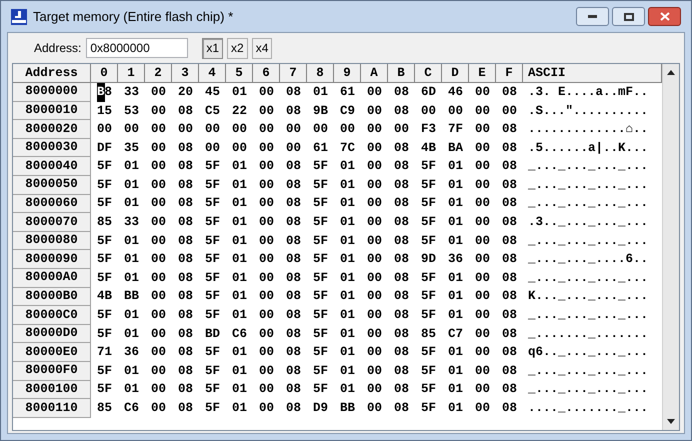 This screenshot has height=441, width=692. Describe the element at coordinates (104, 353) in the screenshot. I see `hex-cell-text: 71` at that location.